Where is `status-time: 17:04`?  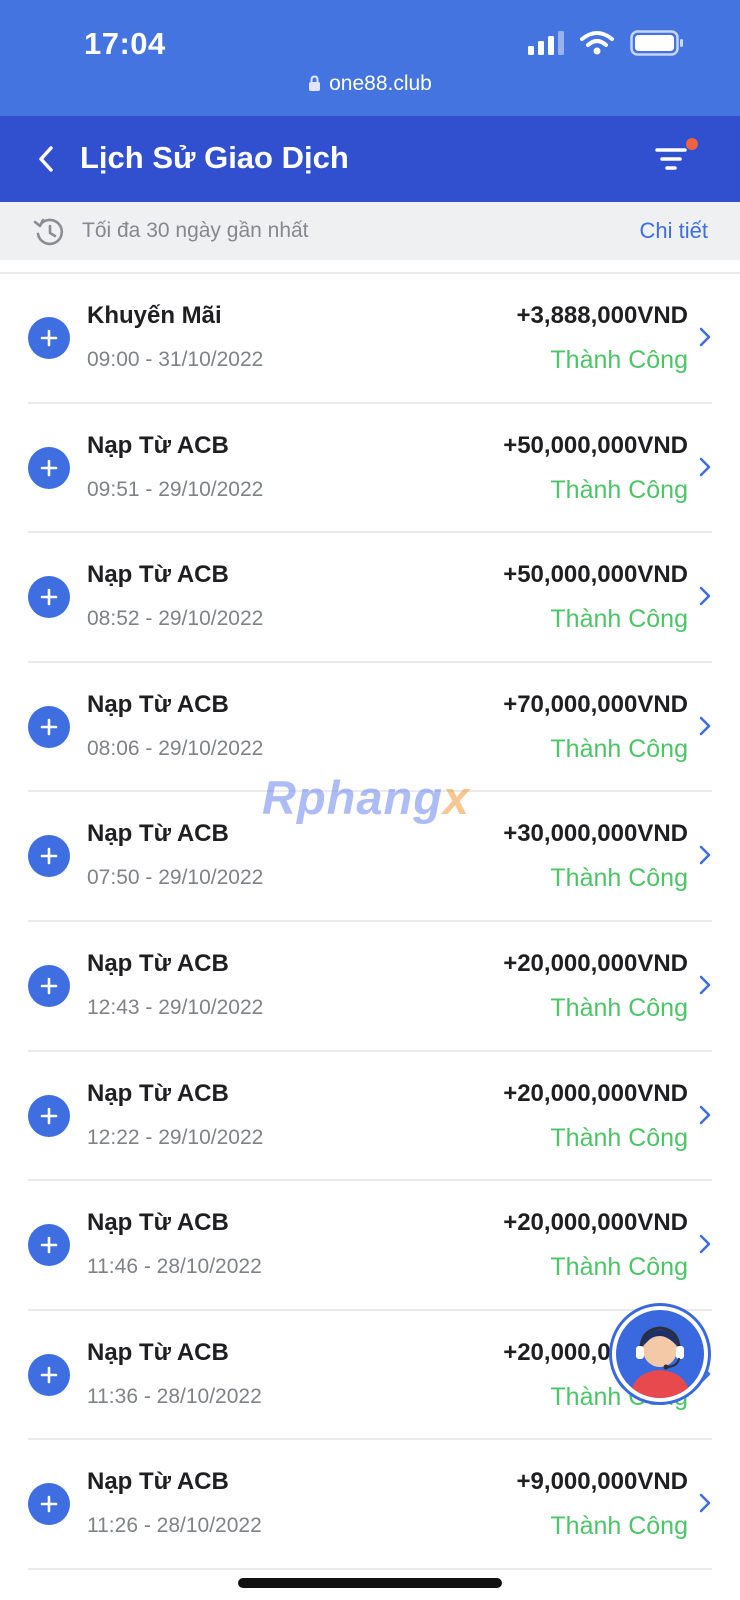
status-time: 17:04 is located at coordinates (125, 43).